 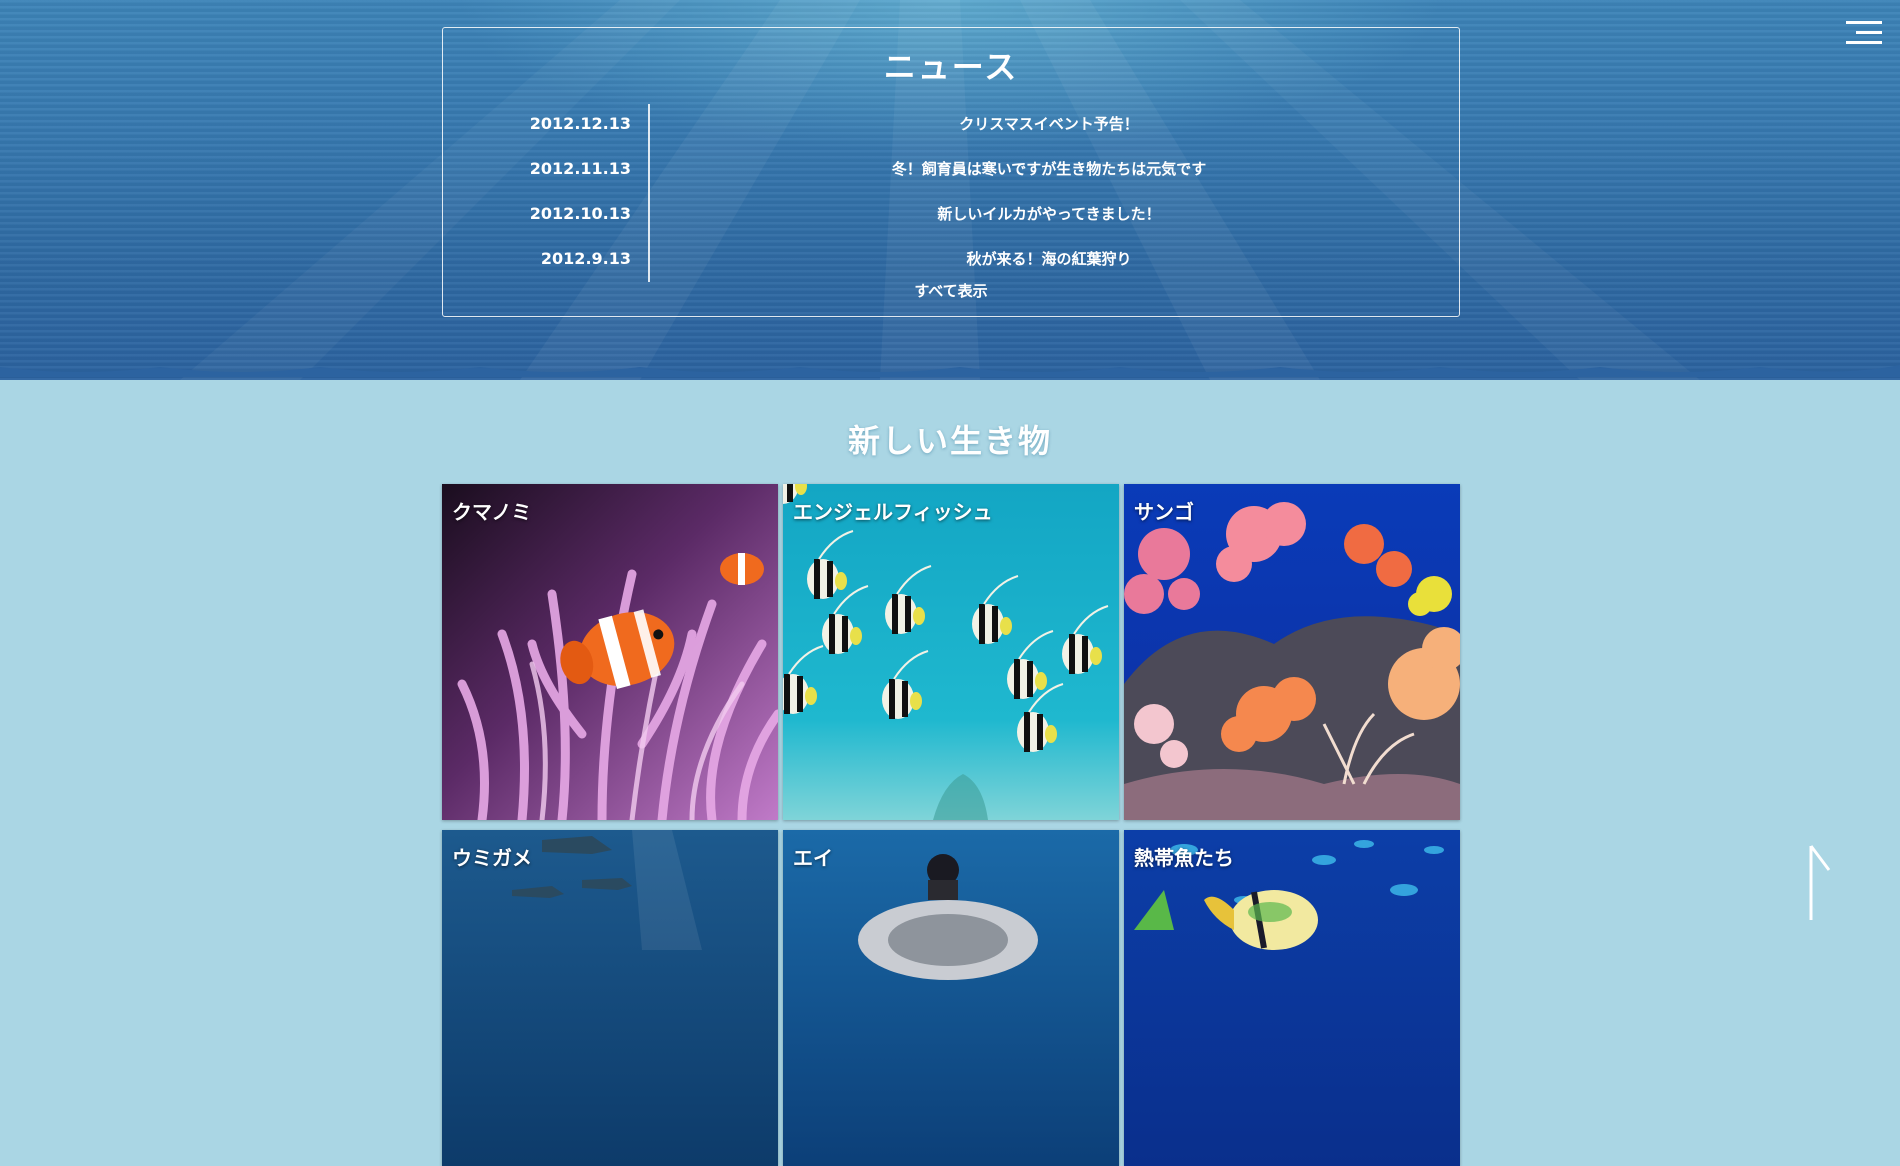 I want to click on news-link: 新しいイルカがやってきました！, so click(x=1049, y=214).